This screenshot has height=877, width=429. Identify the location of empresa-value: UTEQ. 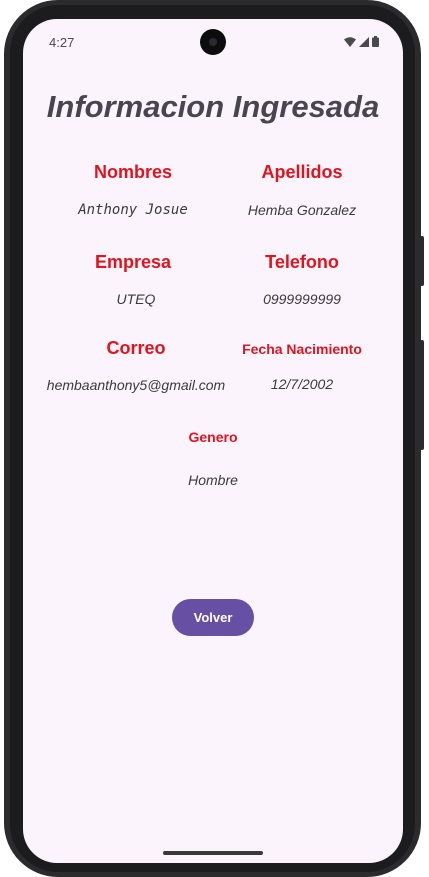
(136, 299).